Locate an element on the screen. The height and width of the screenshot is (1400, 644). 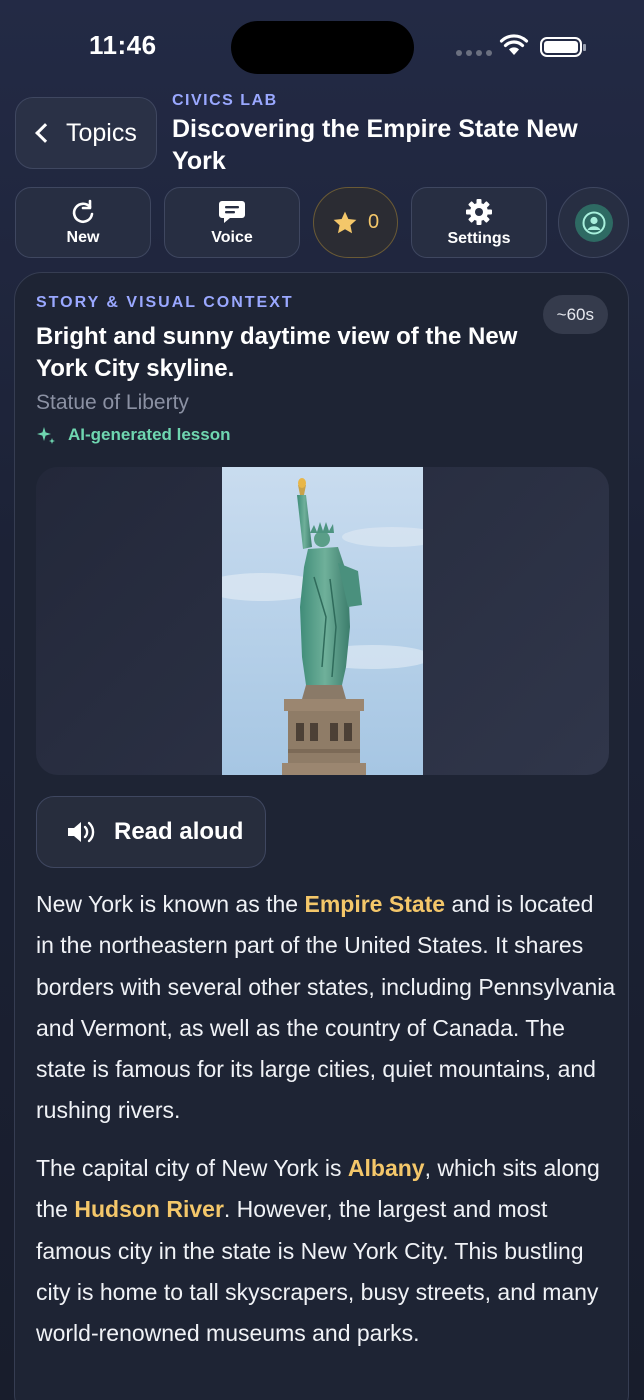
duration-badge: ~60s is located at coordinates (575, 314).